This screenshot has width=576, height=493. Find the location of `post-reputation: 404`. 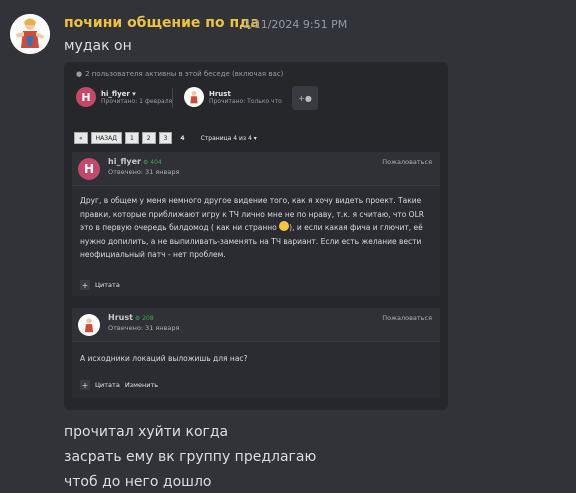

post-reputation: 404 is located at coordinates (156, 162).